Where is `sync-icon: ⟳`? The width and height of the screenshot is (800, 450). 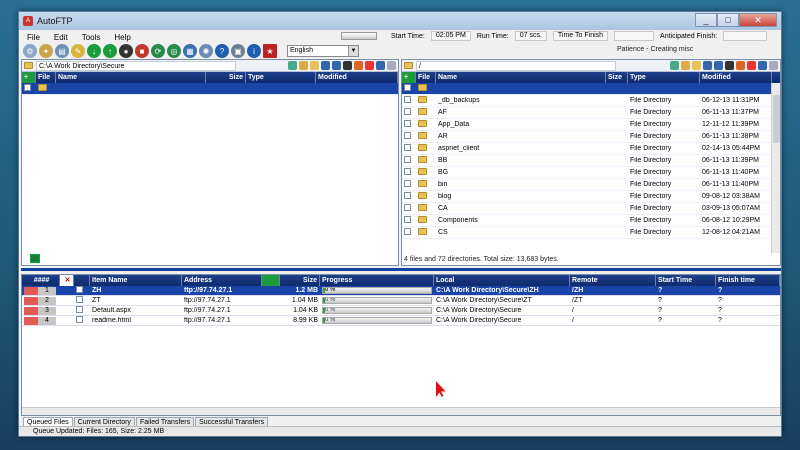
sync-icon: ⟳ is located at coordinates (158, 51).